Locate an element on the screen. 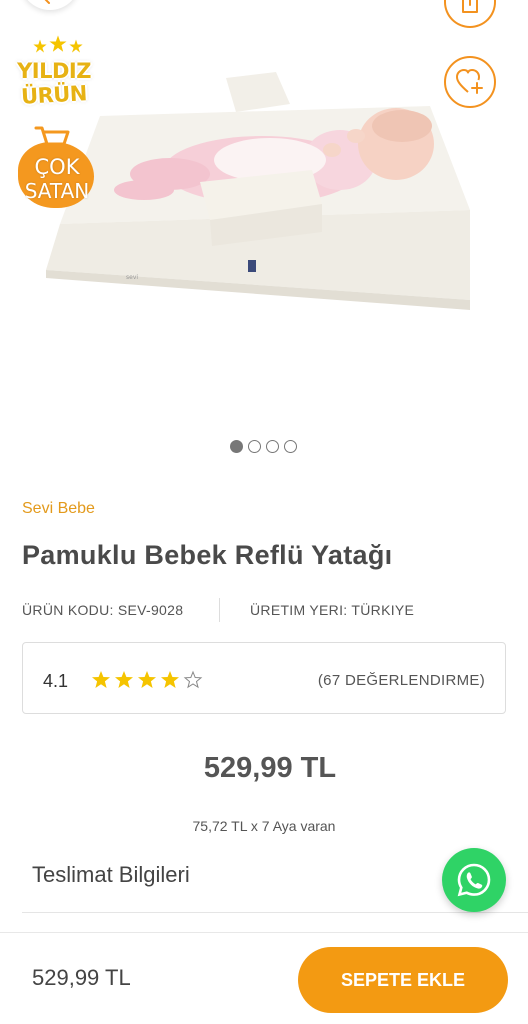  product-title: Pamuklu Bebek Reflü Yatağı is located at coordinates (207, 555).